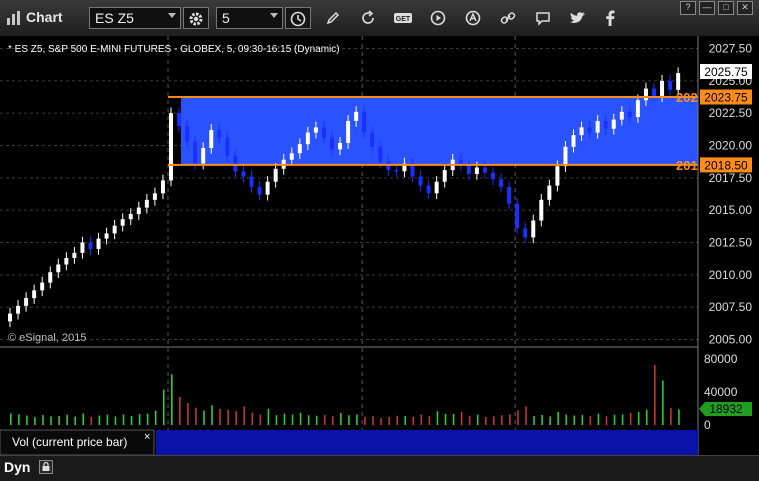 The image size is (759, 481). Describe the element at coordinates (543, 18) in the screenshot. I see `chat-icon` at that location.